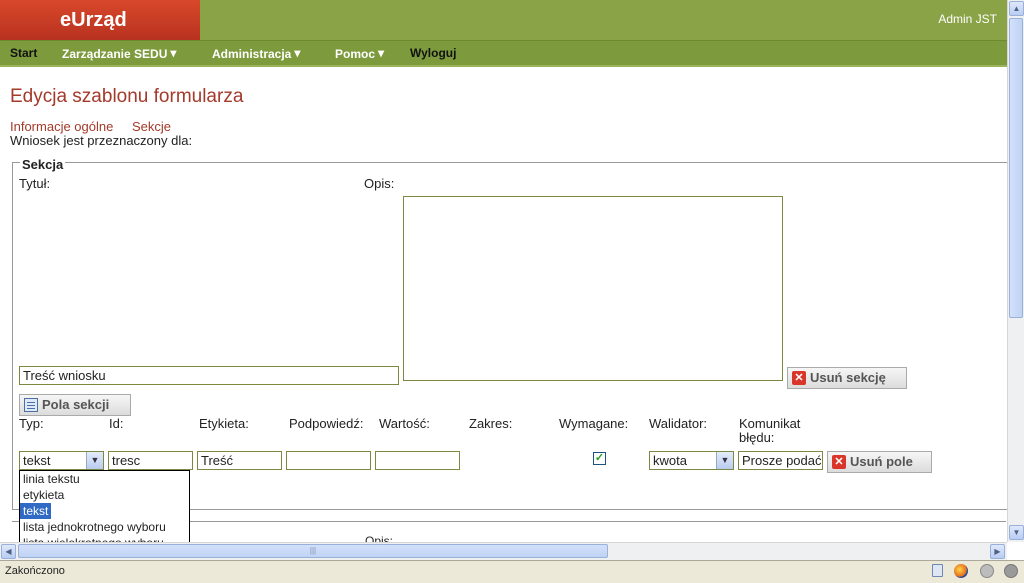 The width and height of the screenshot is (1024, 583). Describe the element at coordinates (116, 423) in the screenshot. I see `header-id: Id:` at that location.